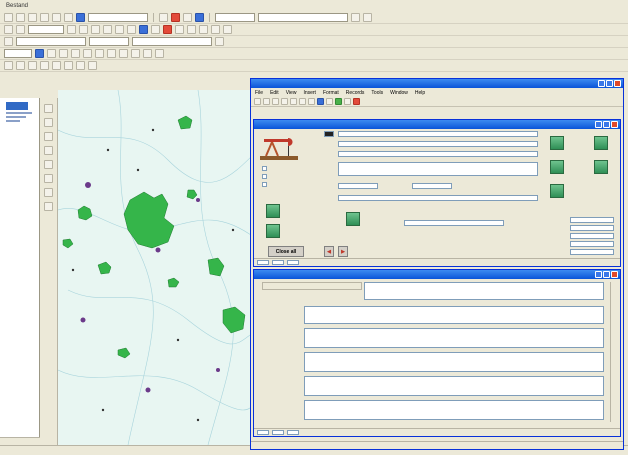 Image resolution: width=628 pixels, height=455 pixels. What do you see at coordinates (614, 274) in the screenshot?
I see `comments-close-icon` at bounding box center [614, 274].